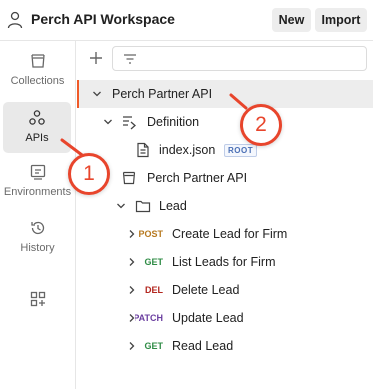 The height and width of the screenshot is (389, 373). Describe the element at coordinates (37, 127) in the screenshot. I see `sidebar-item-apis: APIs` at that location.